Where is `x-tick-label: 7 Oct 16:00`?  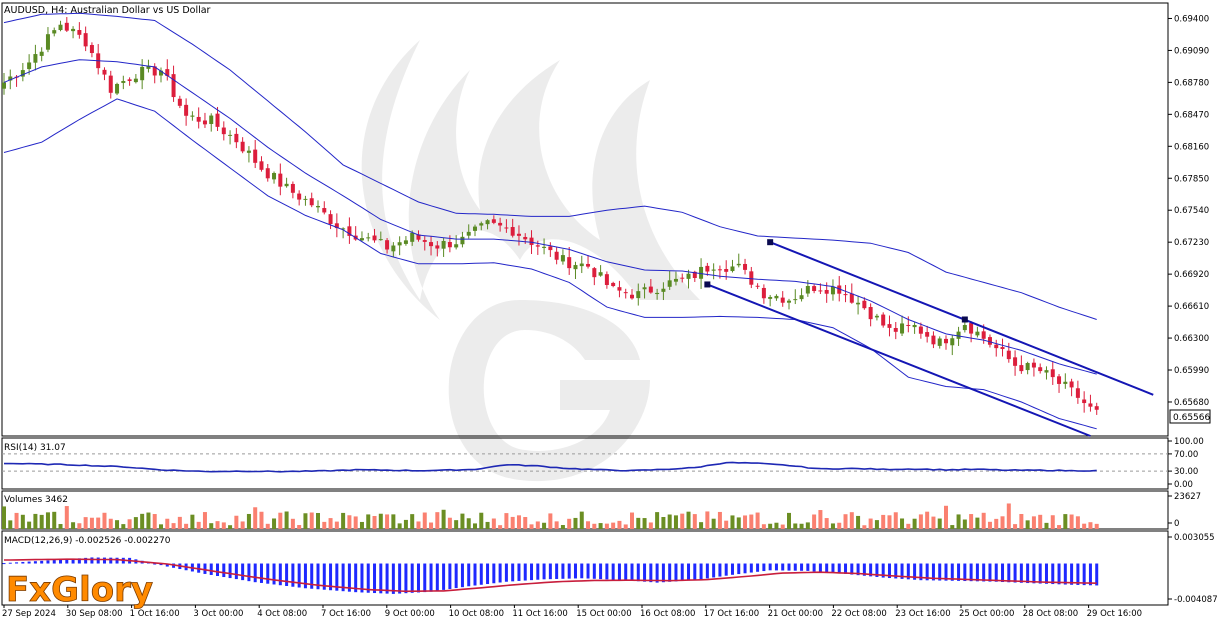 x-tick-label: 7 Oct 16:00 is located at coordinates (346, 614).